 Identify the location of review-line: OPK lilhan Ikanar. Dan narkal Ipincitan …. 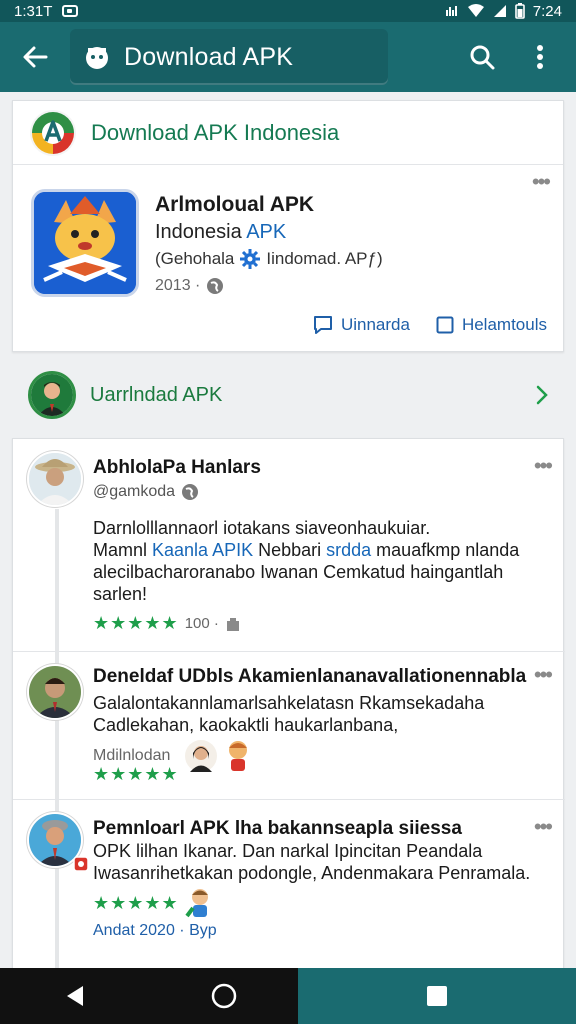
(288, 851).